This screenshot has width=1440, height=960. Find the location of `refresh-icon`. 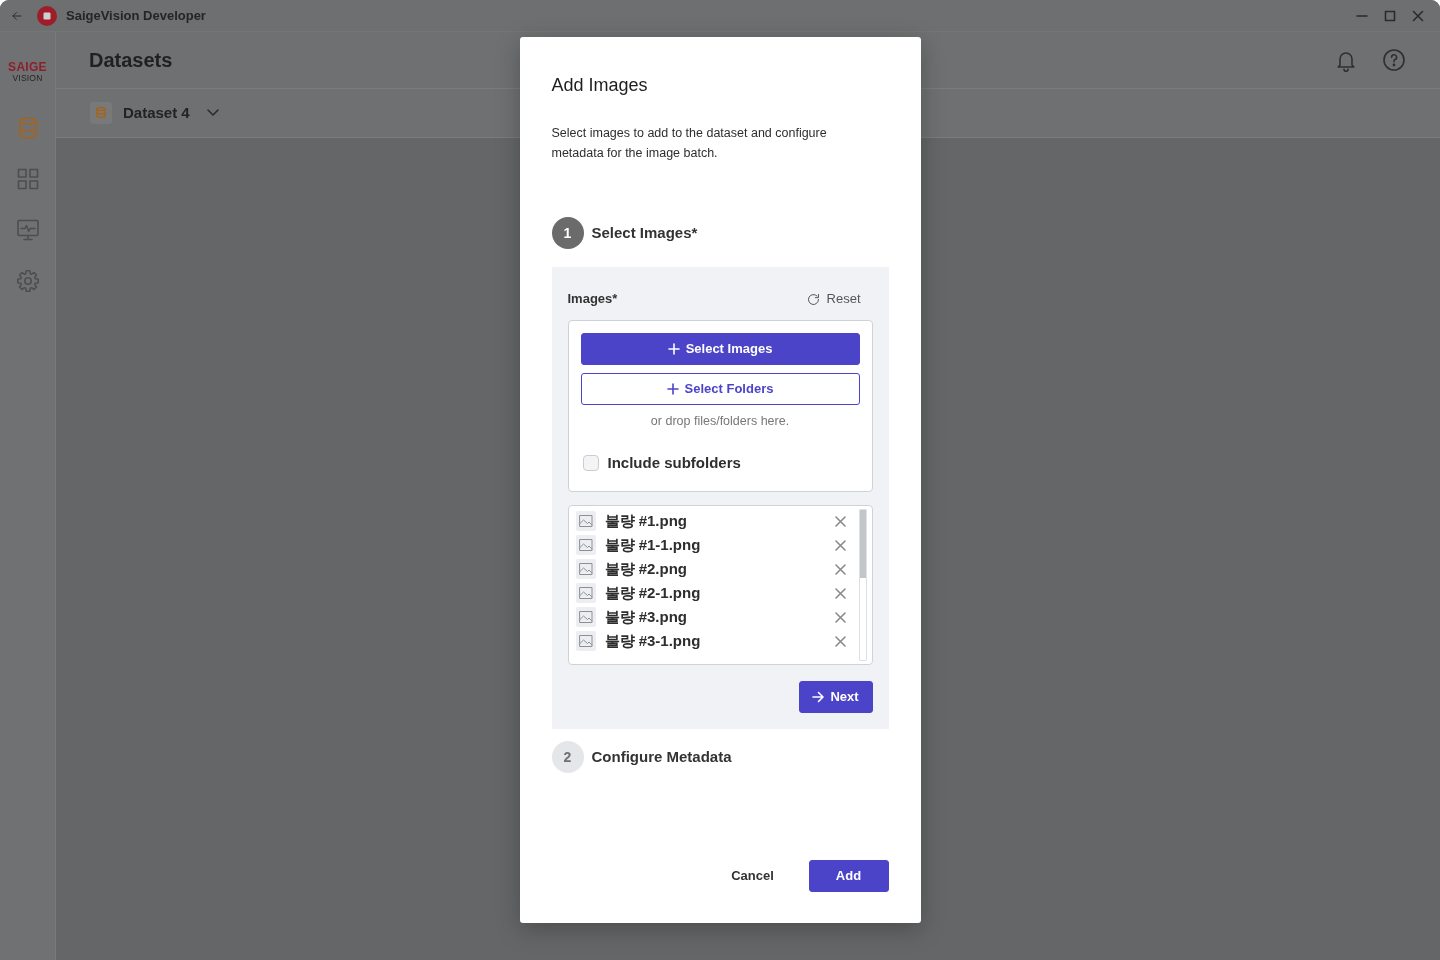

refresh-icon is located at coordinates (813, 299).